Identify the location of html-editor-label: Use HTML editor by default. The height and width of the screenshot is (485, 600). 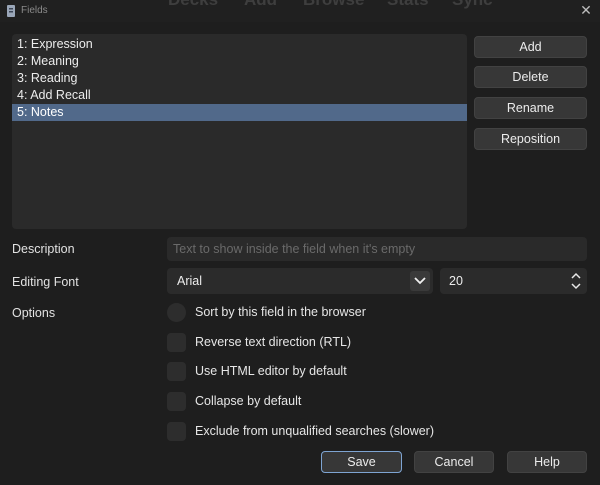
(271, 371).